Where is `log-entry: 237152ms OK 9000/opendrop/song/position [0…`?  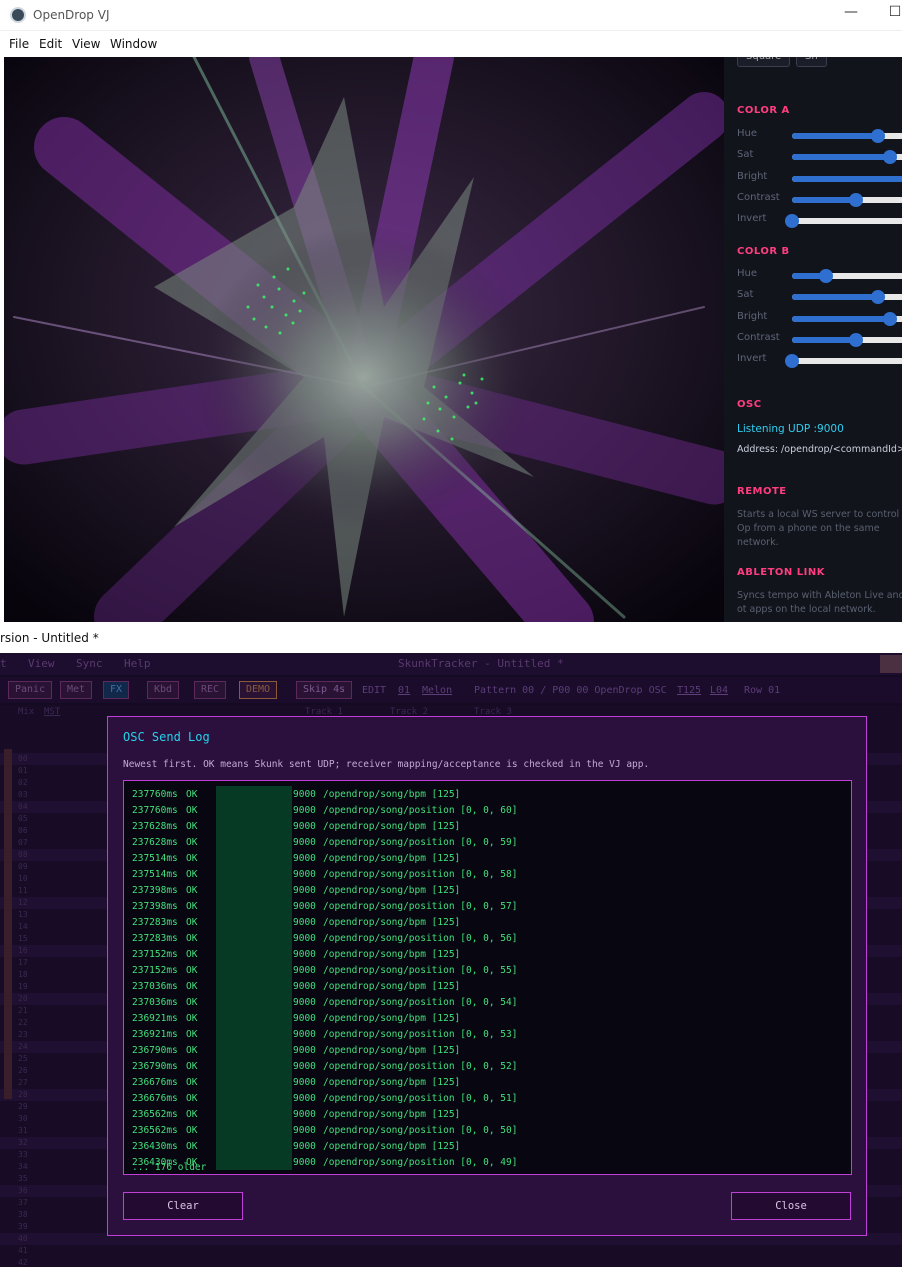
log-entry: 237152ms OK 9000/opendrop/song/position [0… is located at coordinates (482, 970).